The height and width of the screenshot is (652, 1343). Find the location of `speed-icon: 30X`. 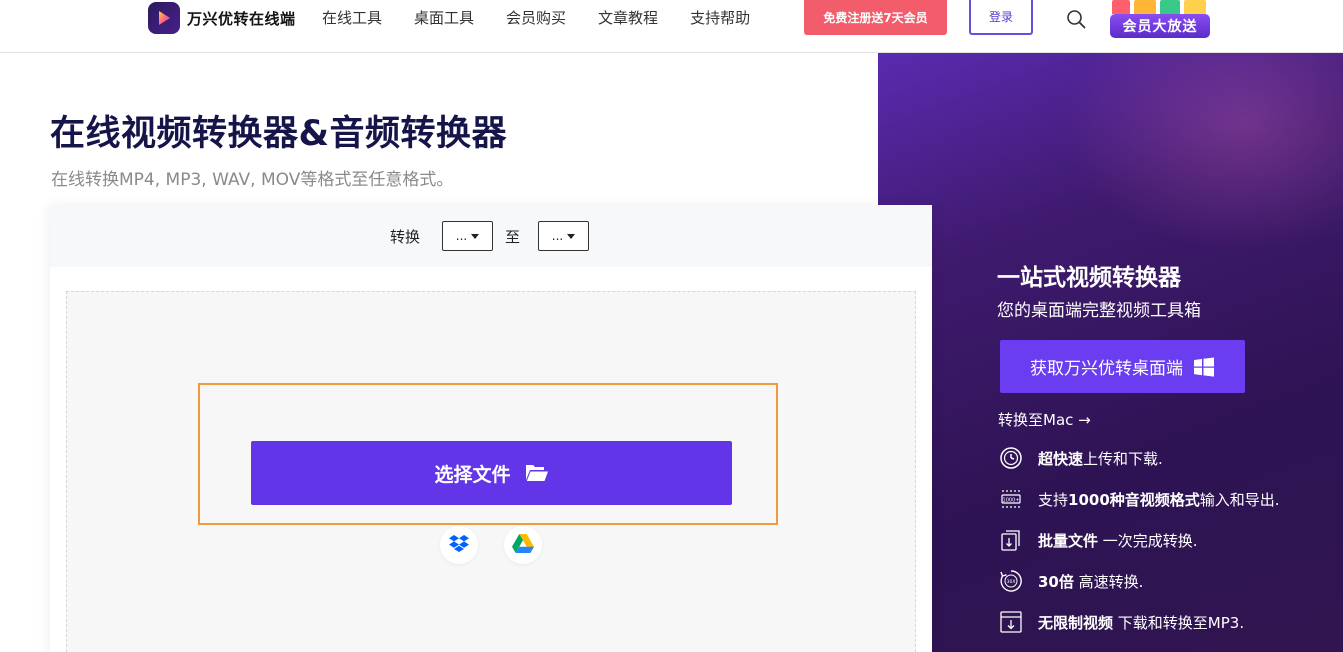

speed-icon: 30X is located at coordinates (1011, 581).